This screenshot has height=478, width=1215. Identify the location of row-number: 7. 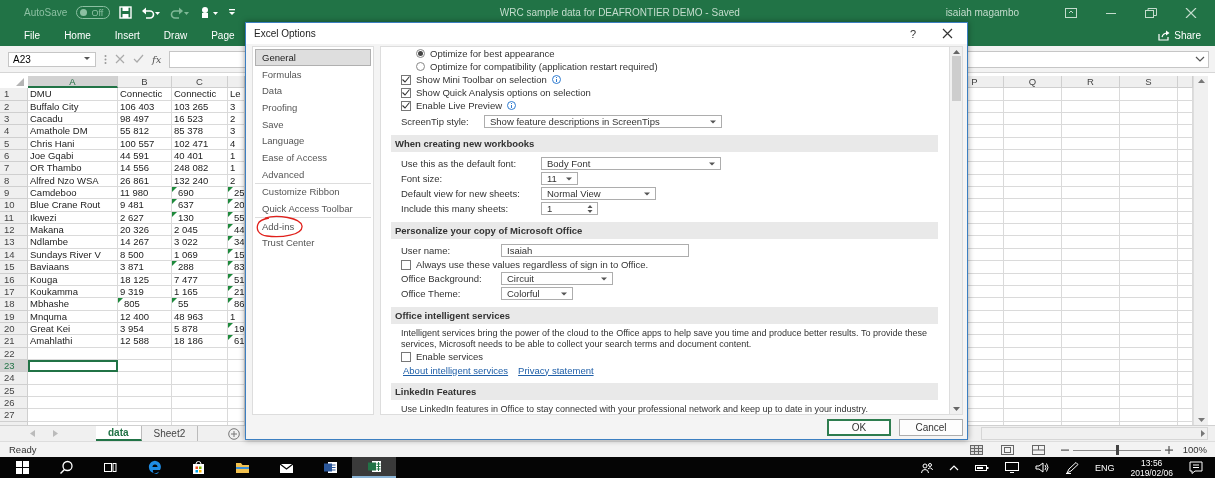
(14, 168).